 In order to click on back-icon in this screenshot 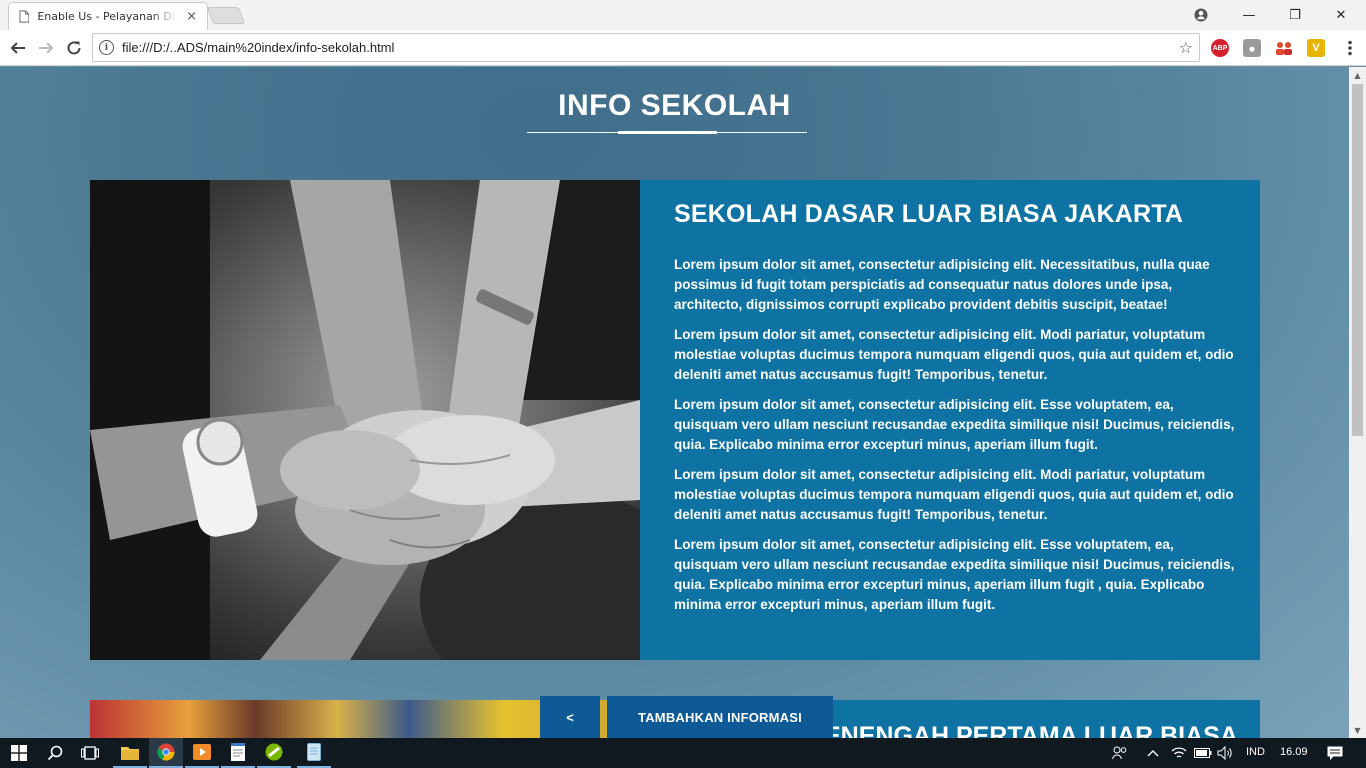, I will do `click(18, 48)`.